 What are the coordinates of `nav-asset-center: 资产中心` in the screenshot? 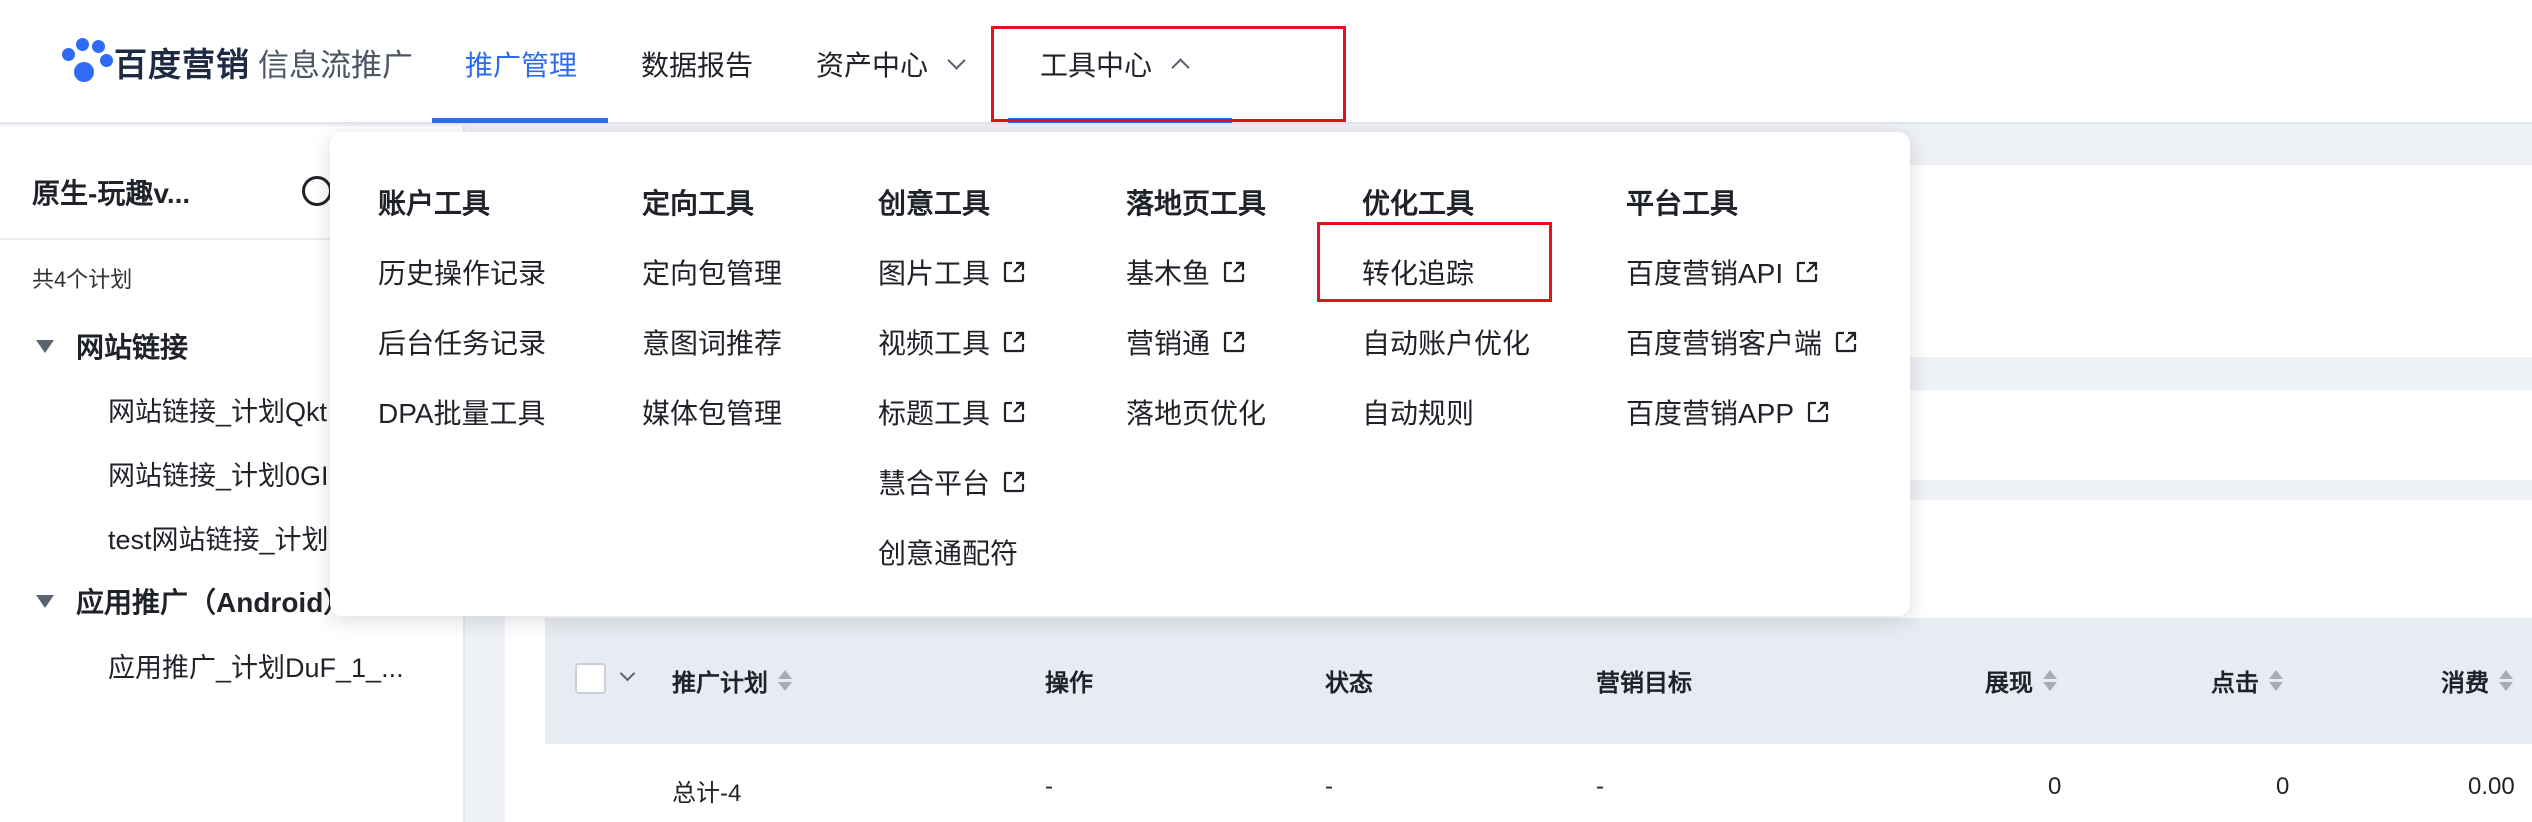 It's located at (891, 64).